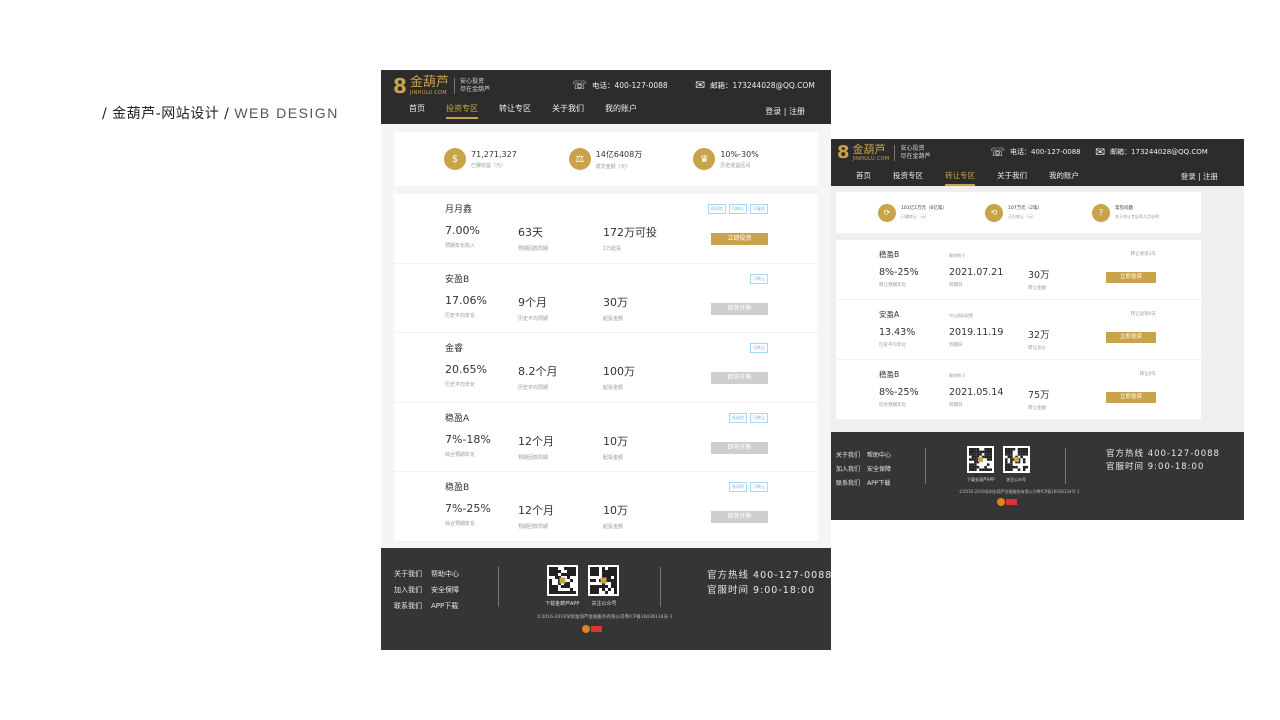 This screenshot has width=1280, height=720. I want to click on product-amount-value: 10万, so click(615, 510).